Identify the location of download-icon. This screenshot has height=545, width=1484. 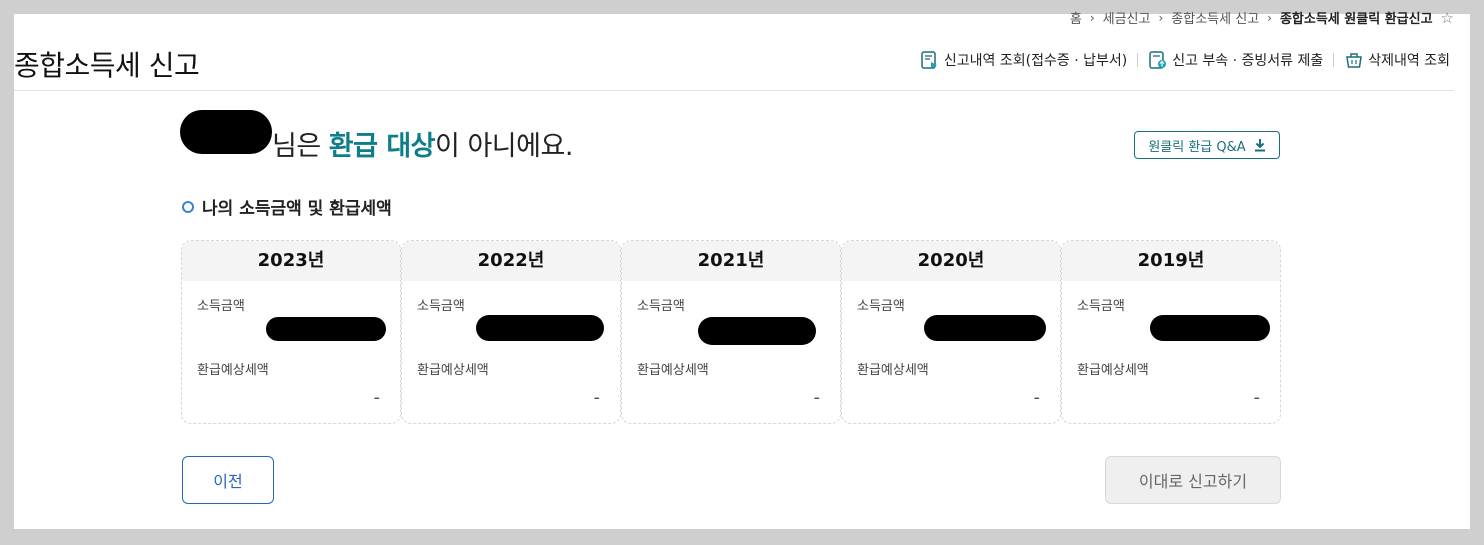
(1259, 145).